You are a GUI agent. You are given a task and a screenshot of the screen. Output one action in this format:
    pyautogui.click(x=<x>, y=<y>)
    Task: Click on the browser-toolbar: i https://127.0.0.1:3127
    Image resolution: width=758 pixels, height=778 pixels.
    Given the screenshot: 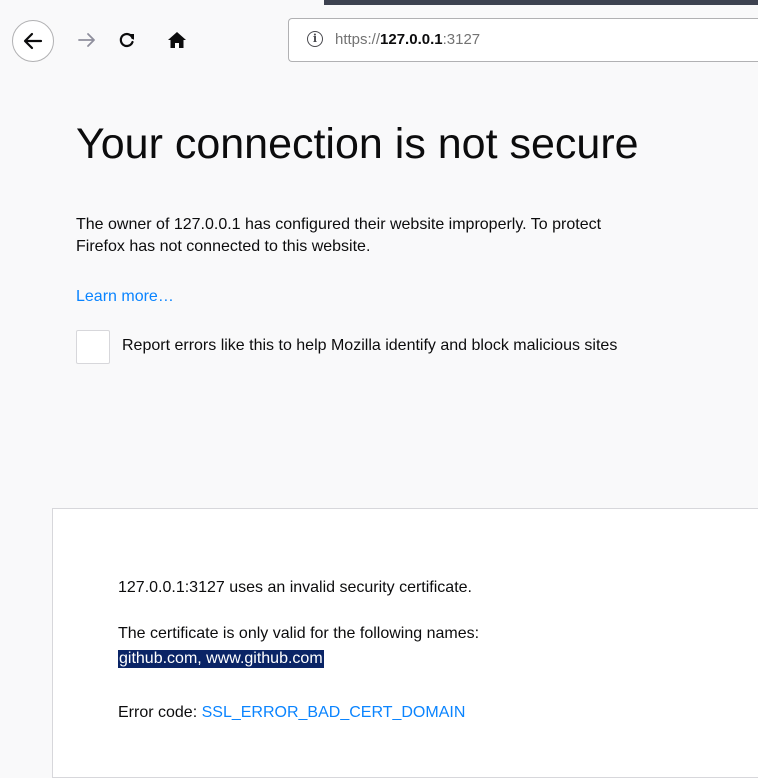 What is the action you would take?
    pyautogui.click(x=379, y=39)
    